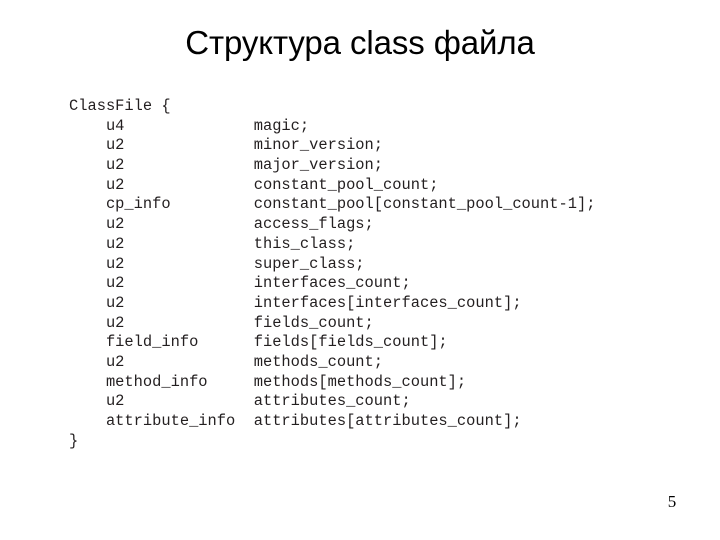 The height and width of the screenshot is (540, 720). I want to click on code-line-member: u2 super_class;, so click(332, 265).